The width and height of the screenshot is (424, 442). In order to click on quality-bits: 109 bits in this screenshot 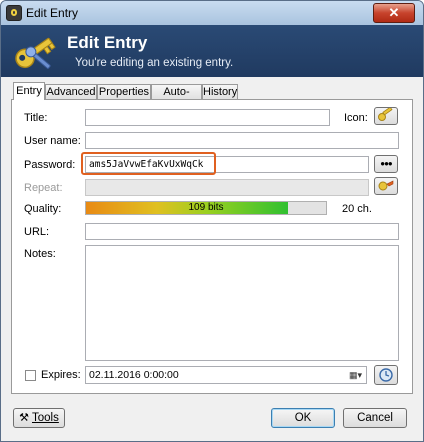, I will do `click(206, 207)`.